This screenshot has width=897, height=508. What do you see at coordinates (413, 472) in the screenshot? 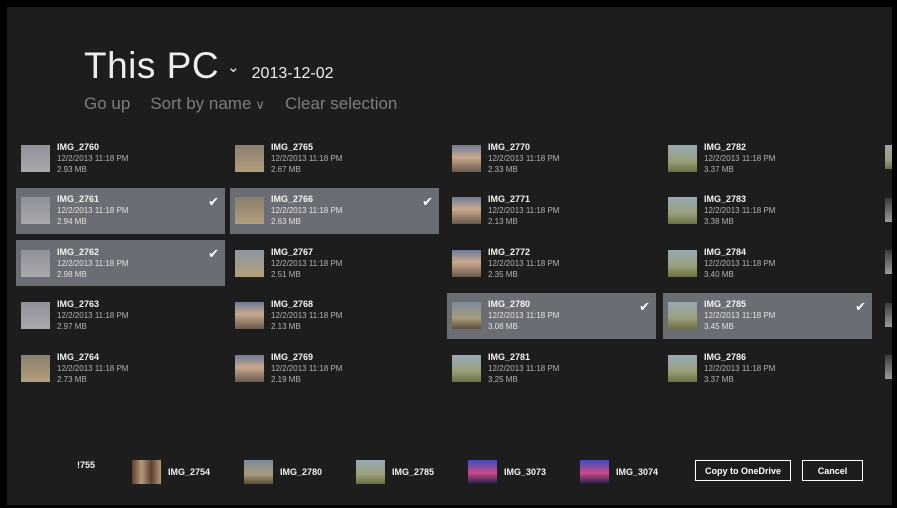
I see `basket-item-label: IMG_2785` at bounding box center [413, 472].